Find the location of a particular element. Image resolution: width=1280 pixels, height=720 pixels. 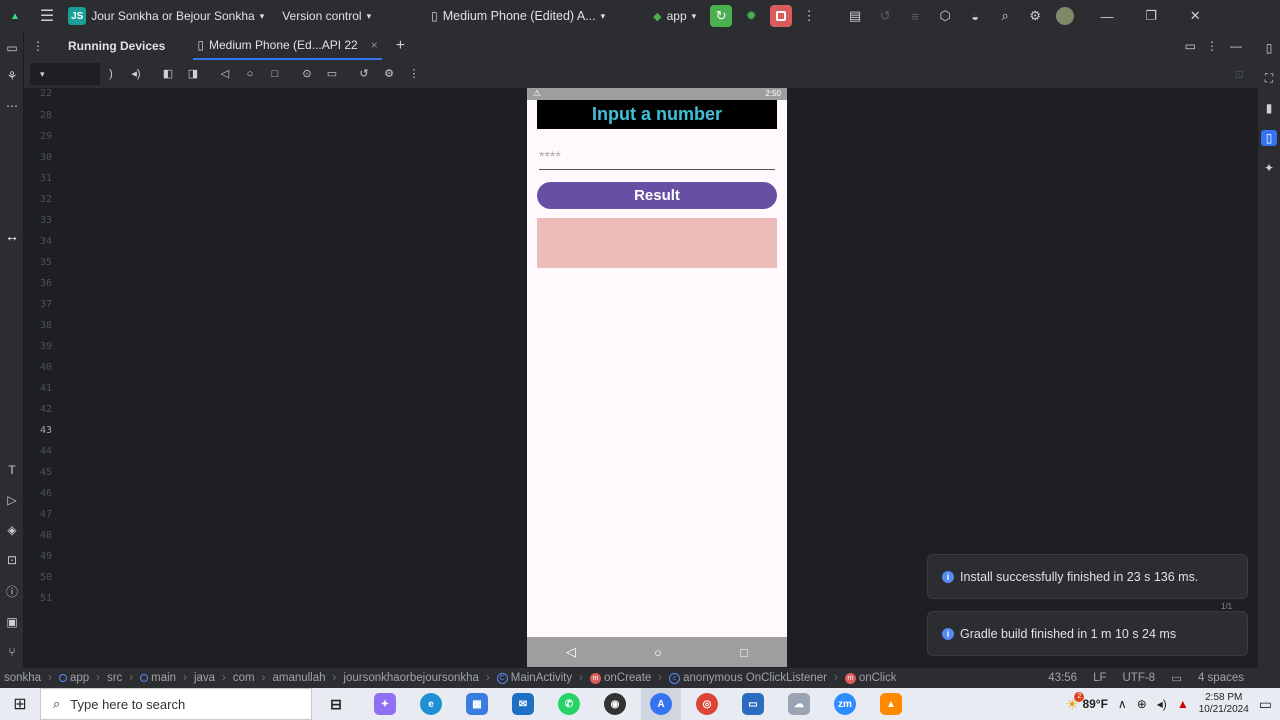

gemini-icon: ✦ is located at coordinates (1269, 168).